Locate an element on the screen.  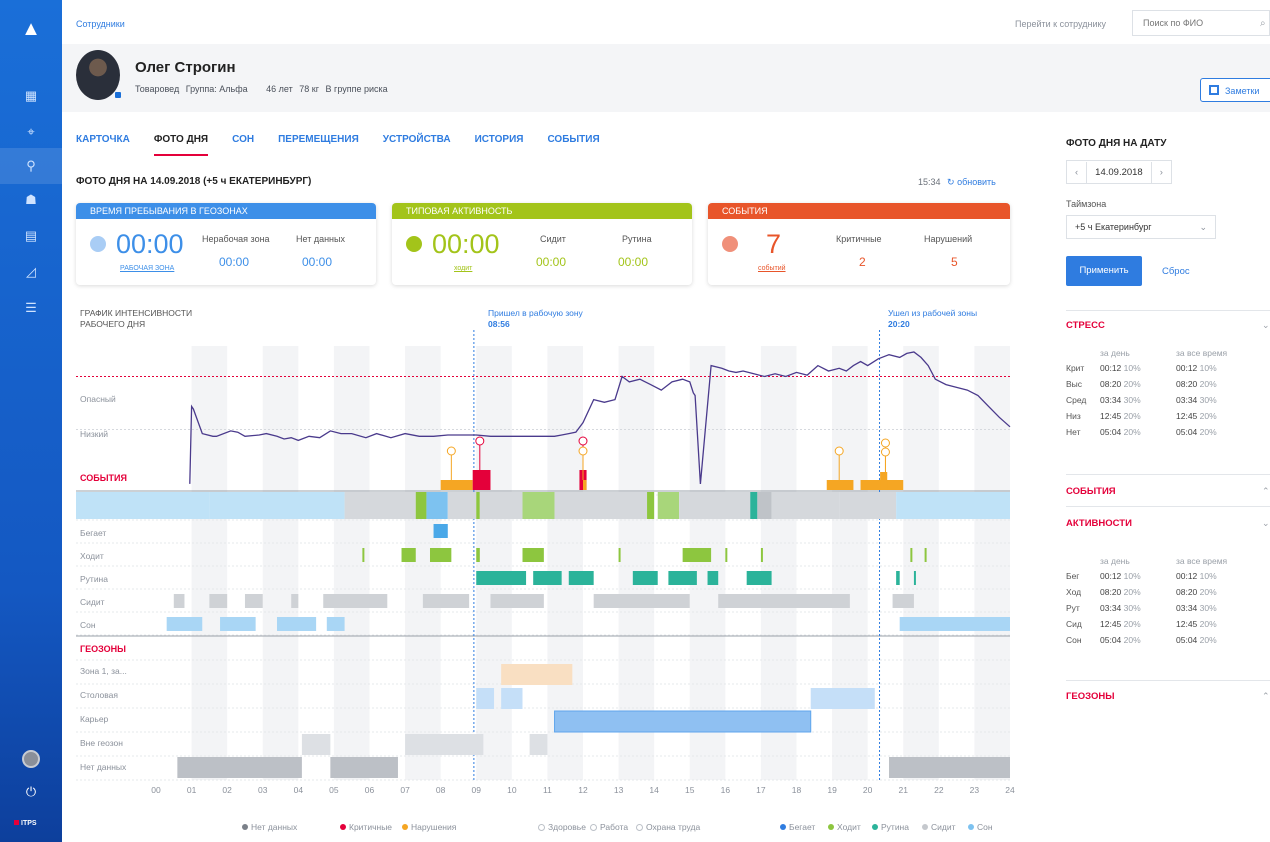
hour-tick-label: 04 is located at coordinates (298, 790).